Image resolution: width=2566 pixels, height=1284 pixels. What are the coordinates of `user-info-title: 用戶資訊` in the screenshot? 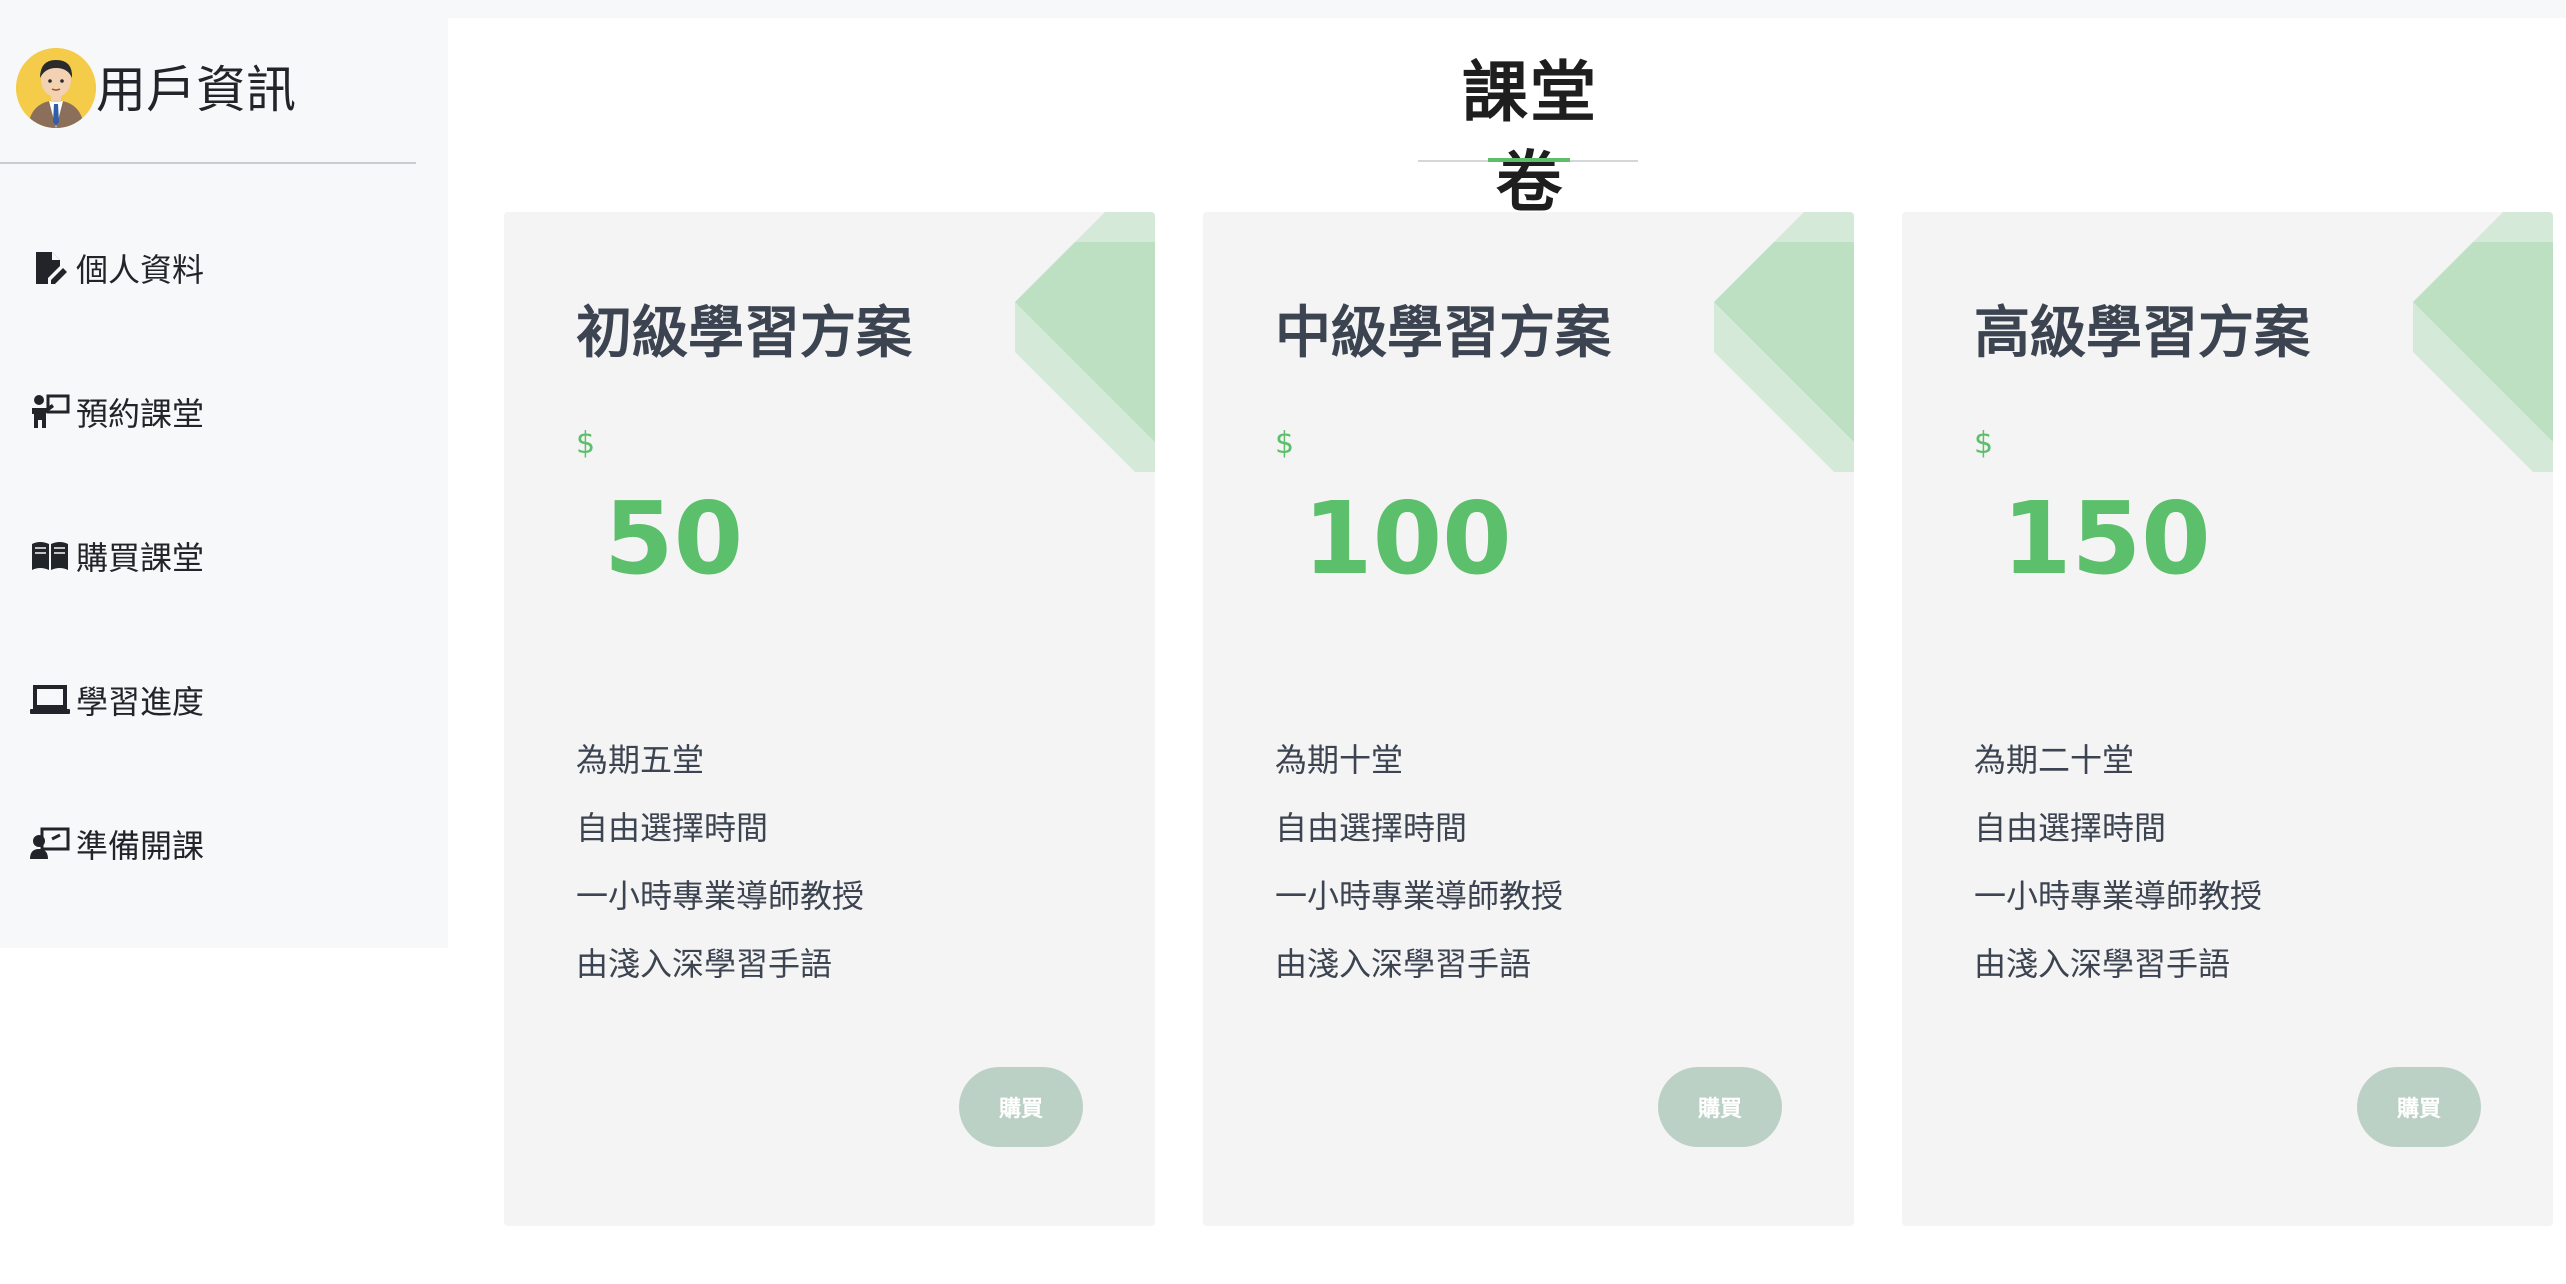 It's located at (196, 90).